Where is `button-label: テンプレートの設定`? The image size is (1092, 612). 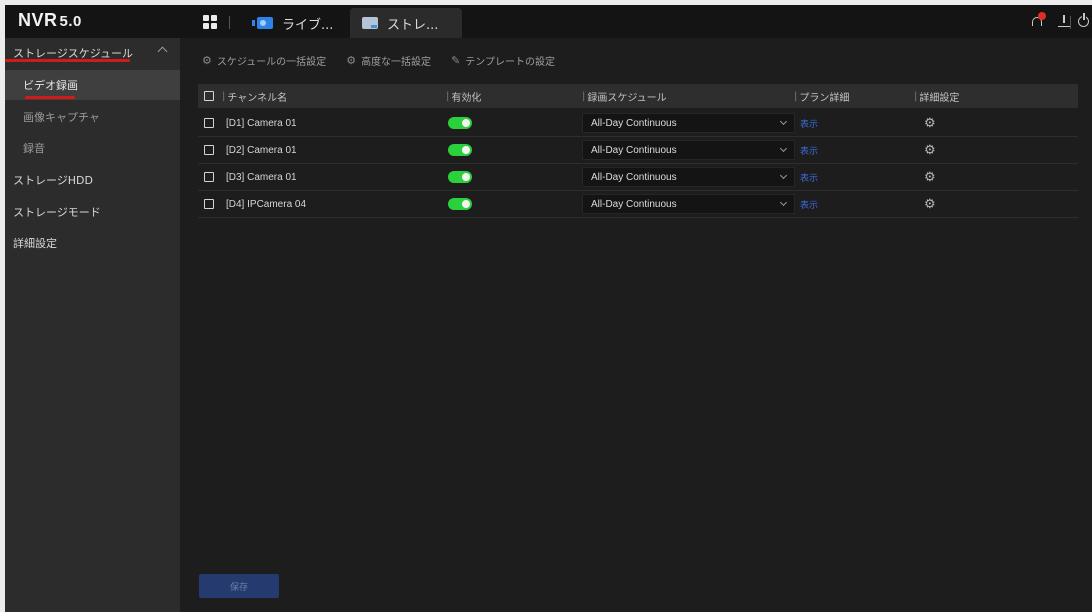
button-label: テンプレートの設定 is located at coordinates (510, 62).